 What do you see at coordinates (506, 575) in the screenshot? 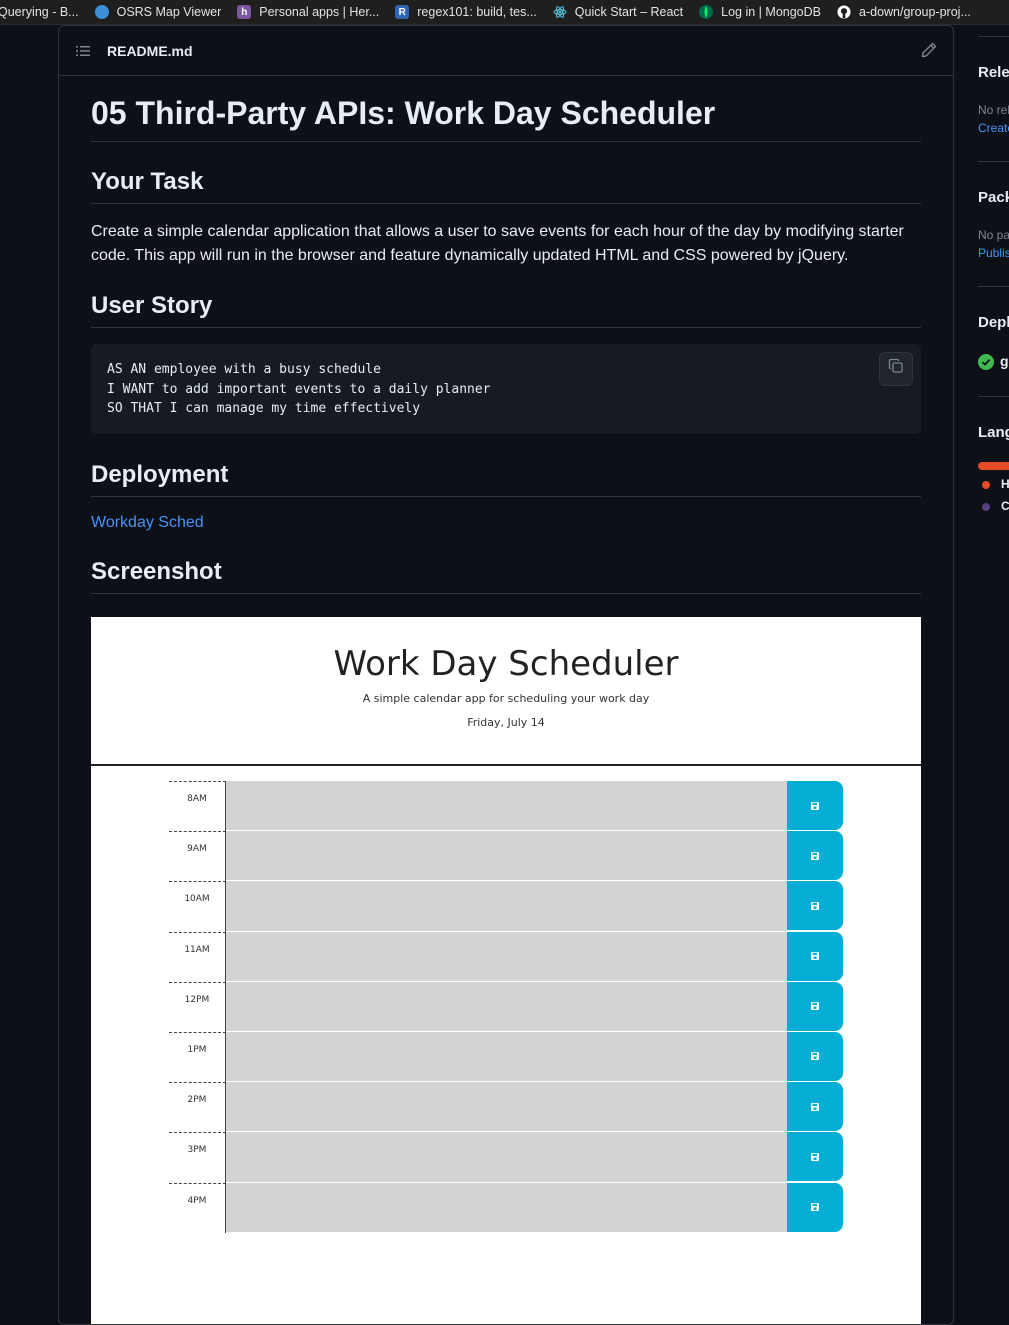
I see `heading-screenshot: Screenshot` at bounding box center [506, 575].